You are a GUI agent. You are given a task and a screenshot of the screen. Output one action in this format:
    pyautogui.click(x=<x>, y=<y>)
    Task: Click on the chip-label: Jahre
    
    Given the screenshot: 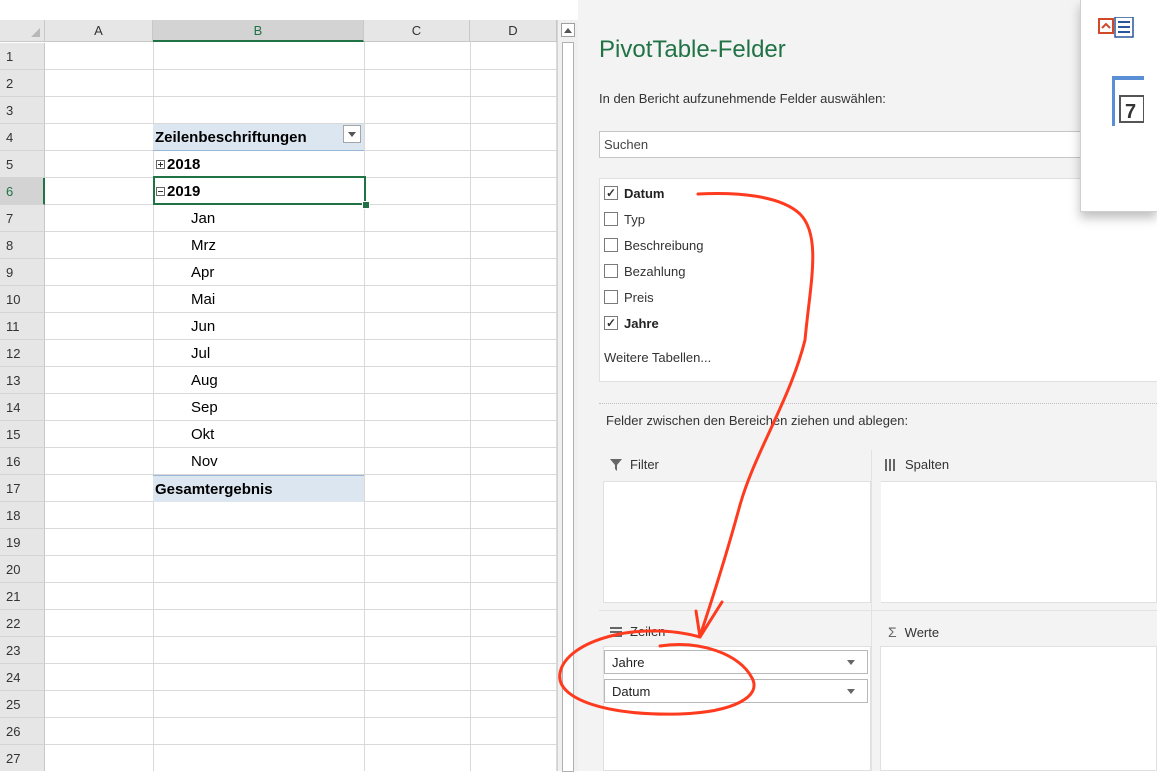 What is the action you would take?
    pyautogui.click(x=628, y=662)
    